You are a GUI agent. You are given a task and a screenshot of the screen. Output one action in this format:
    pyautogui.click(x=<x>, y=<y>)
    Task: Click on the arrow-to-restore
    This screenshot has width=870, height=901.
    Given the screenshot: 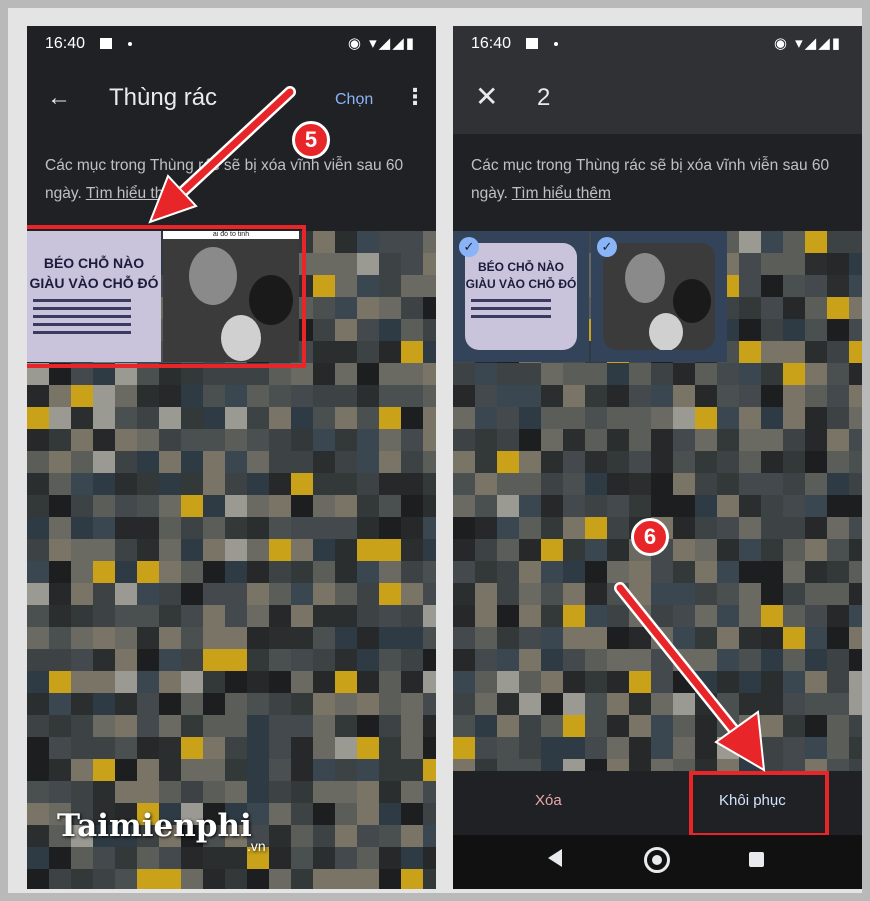 What is the action you would take?
    pyautogui.click(x=690, y=677)
    